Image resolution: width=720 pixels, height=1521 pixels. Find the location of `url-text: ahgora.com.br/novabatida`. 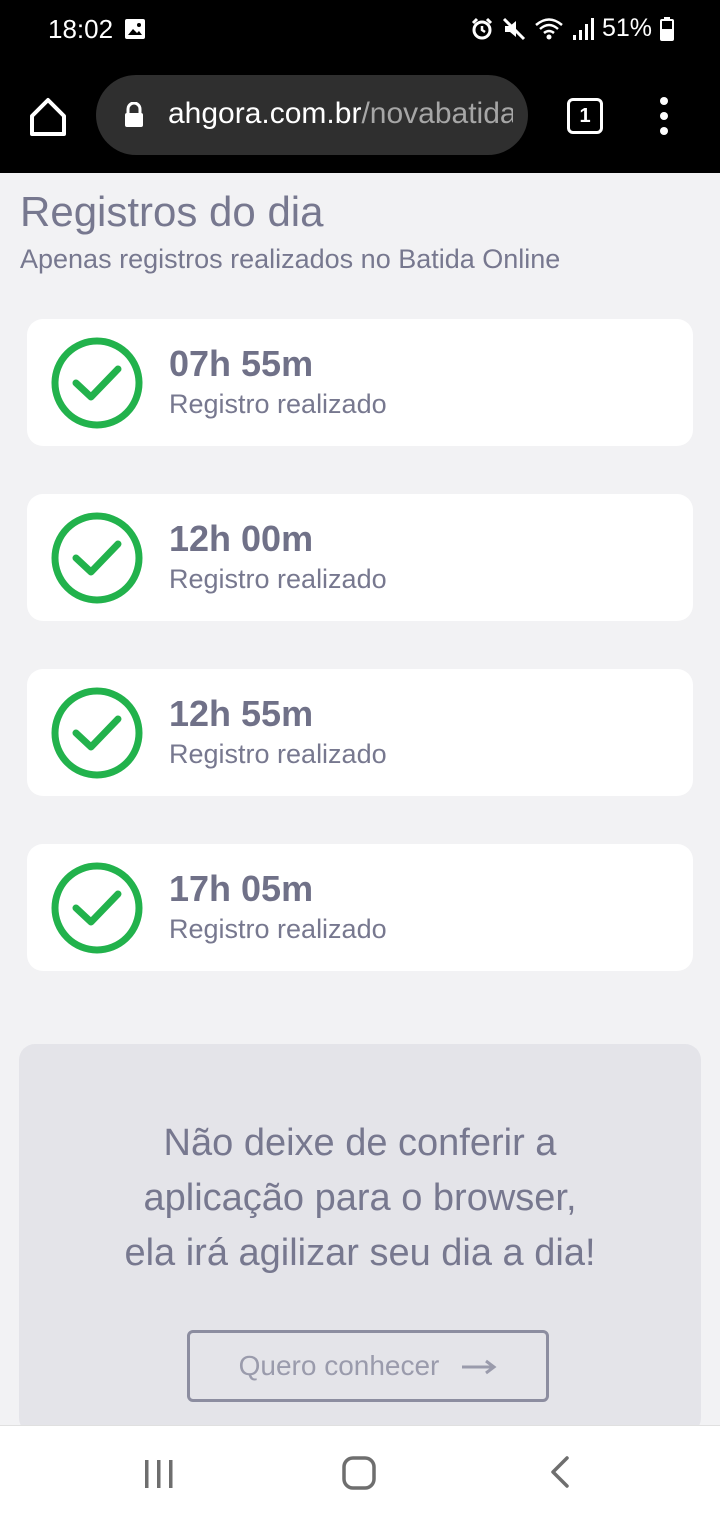

url-text: ahgora.com.br/novabatida is located at coordinates (340, 114).